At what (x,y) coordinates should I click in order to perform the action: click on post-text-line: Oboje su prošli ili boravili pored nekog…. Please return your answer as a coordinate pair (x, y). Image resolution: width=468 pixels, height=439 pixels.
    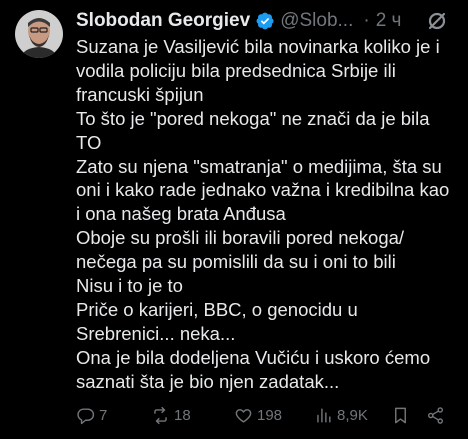
    Looking at the image, I should click on (240, 238).